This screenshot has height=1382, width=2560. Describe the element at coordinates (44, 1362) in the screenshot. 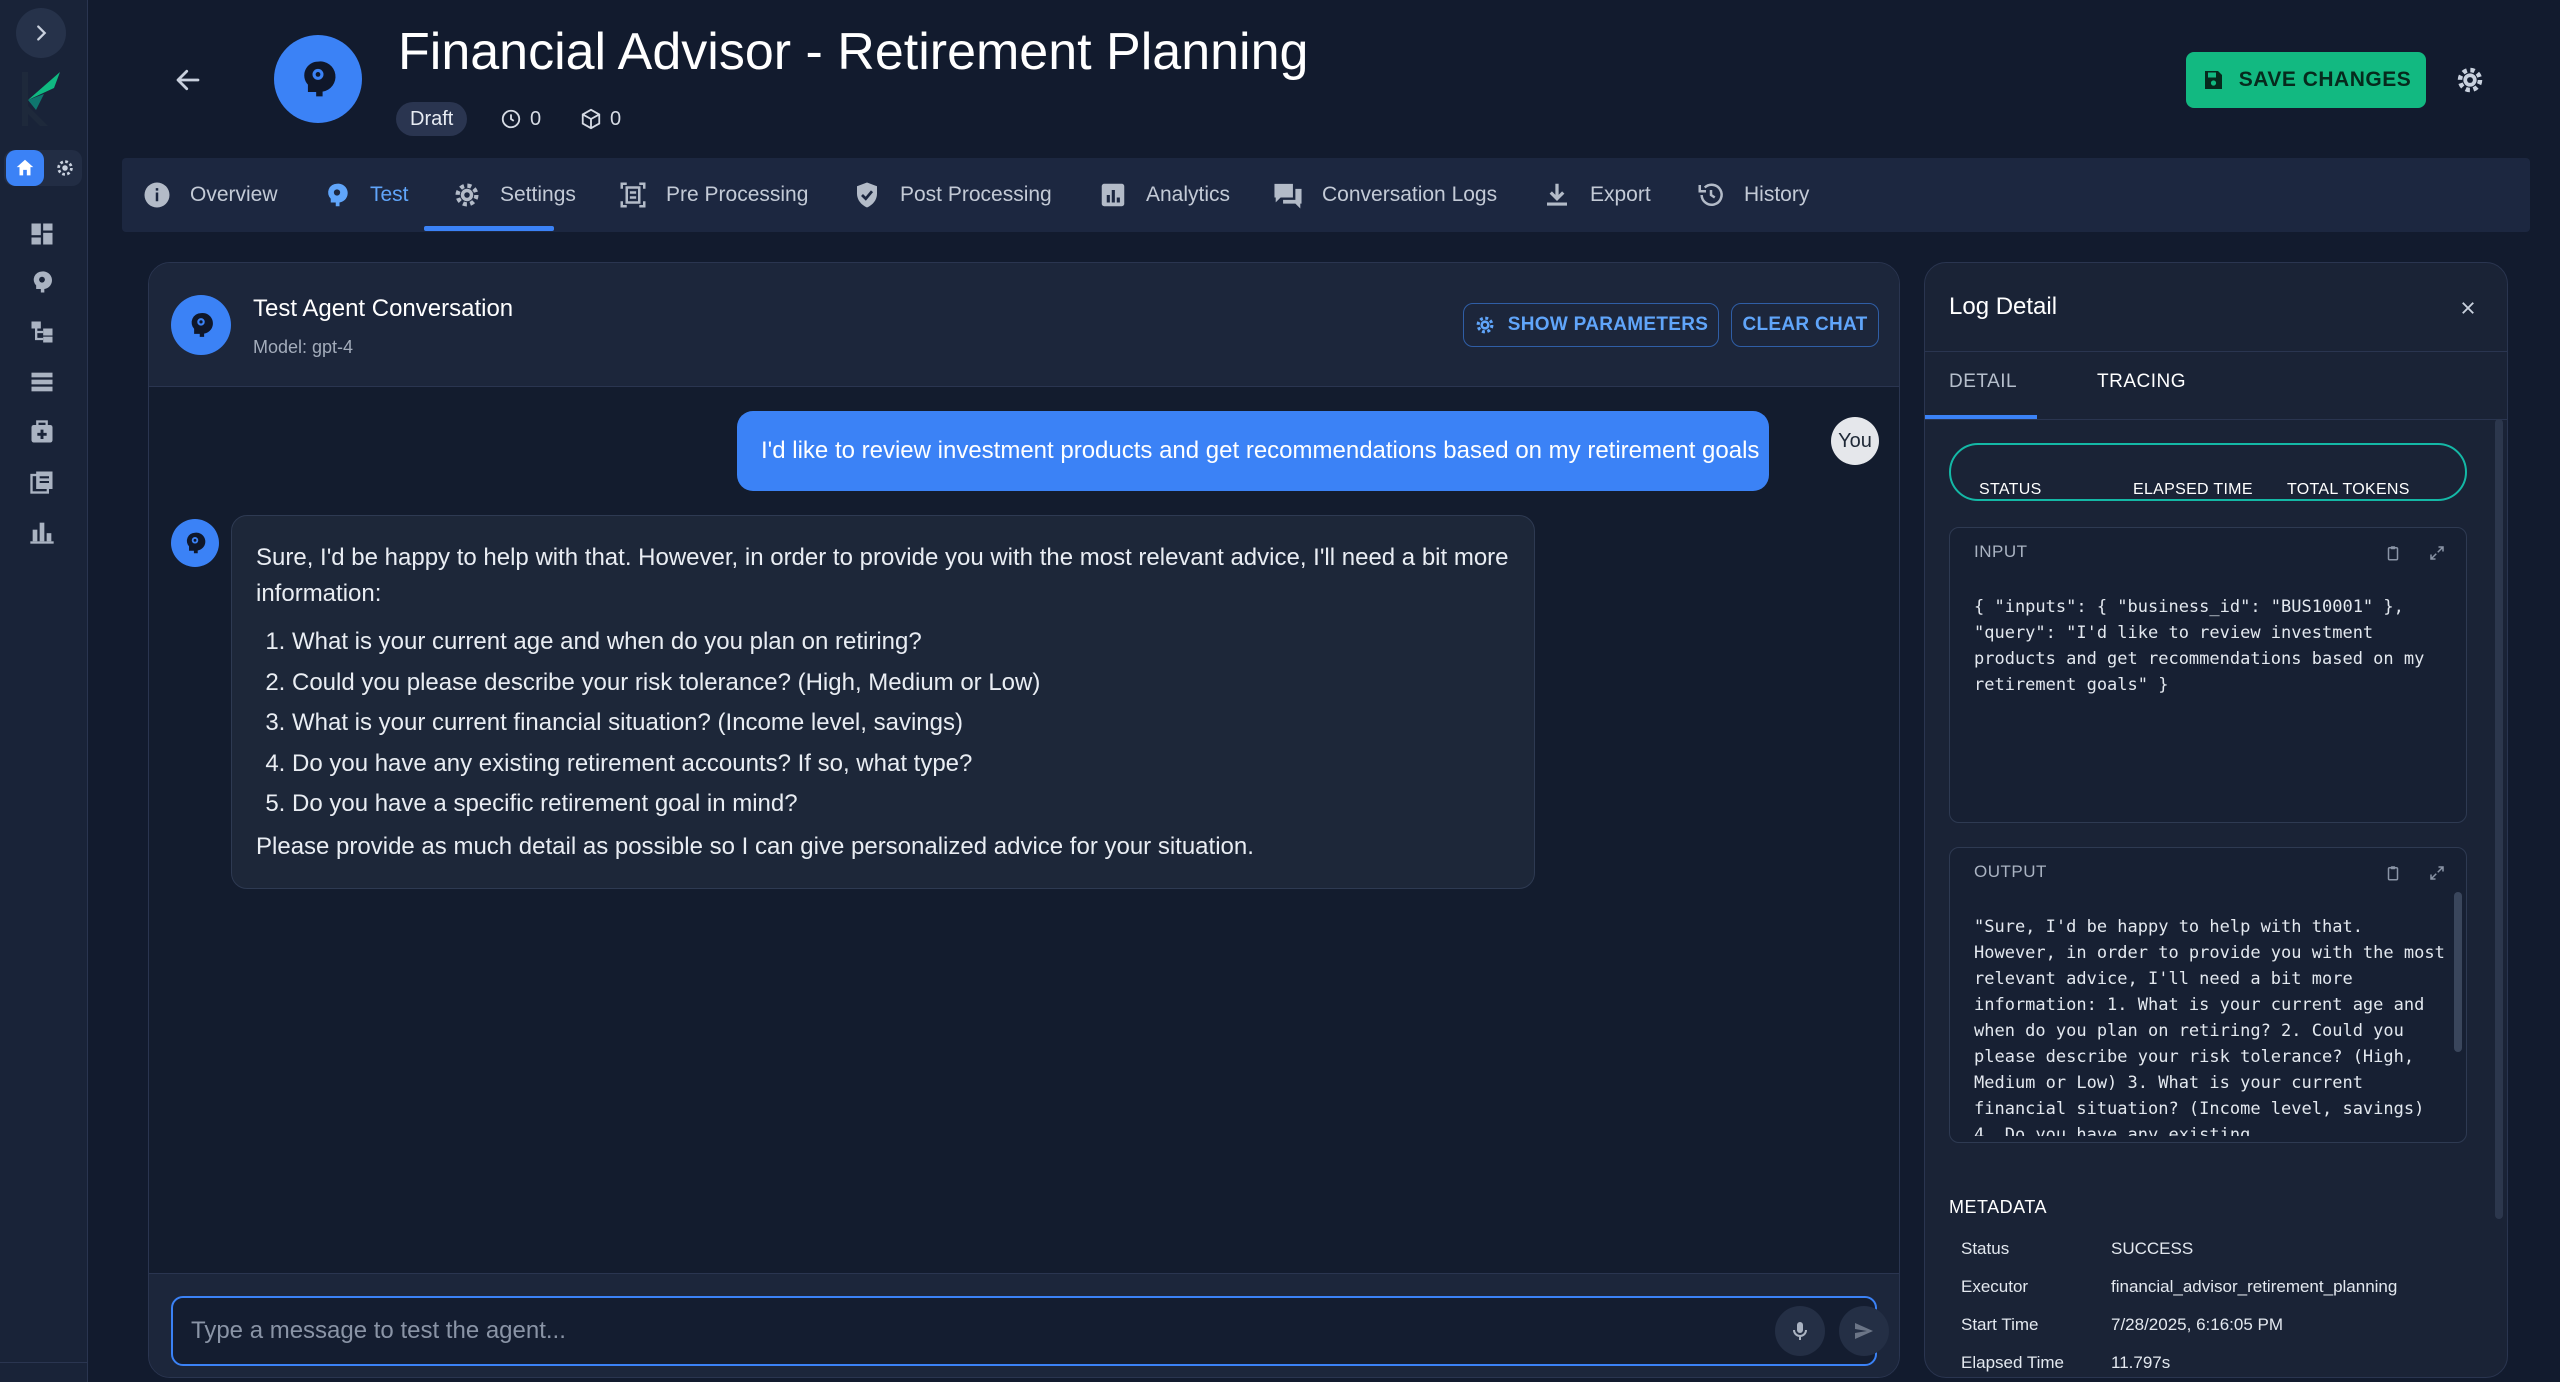

I see `rail-divider` at that location.